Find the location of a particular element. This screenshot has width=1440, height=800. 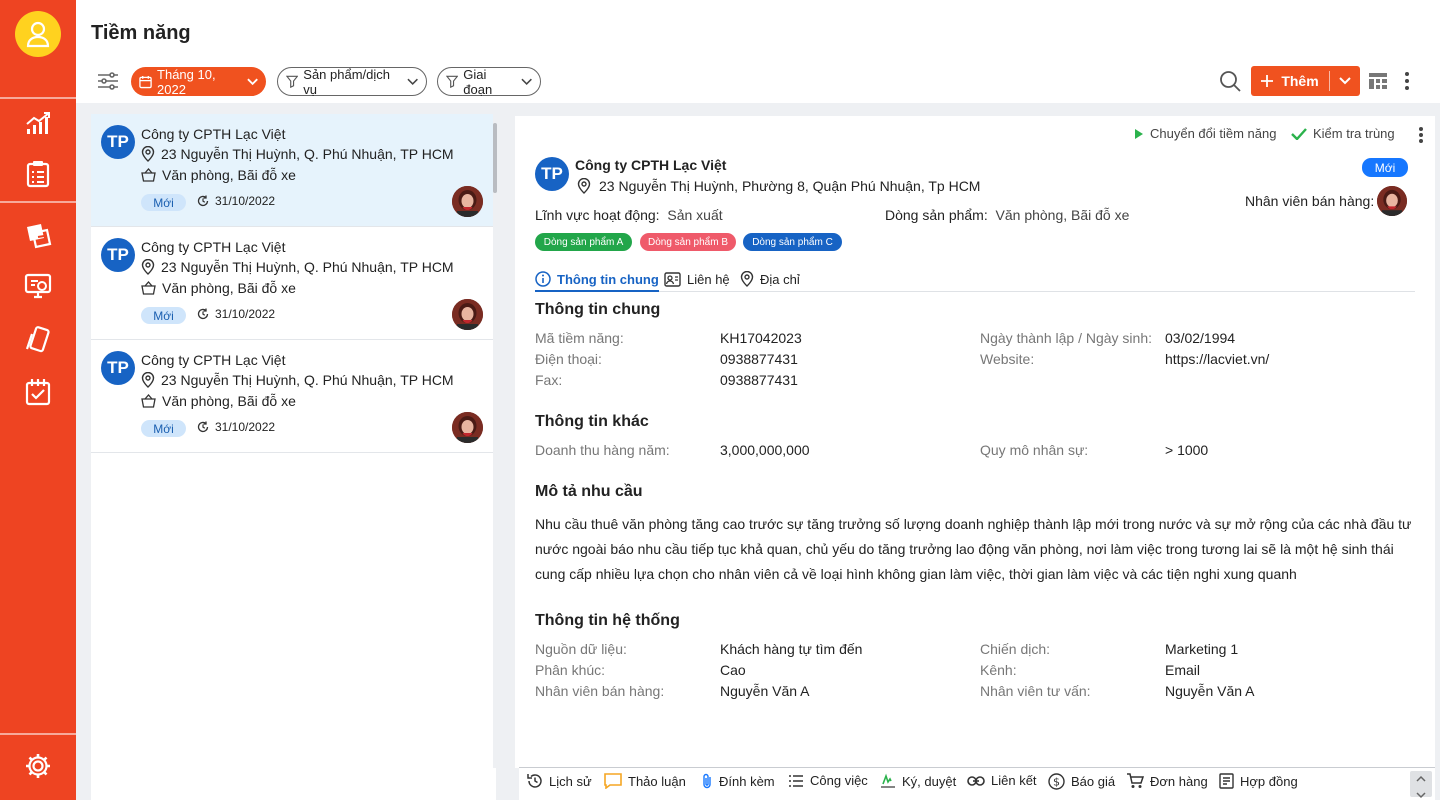

tab-address: Địa chỉ is located at coordinates (770, 279).